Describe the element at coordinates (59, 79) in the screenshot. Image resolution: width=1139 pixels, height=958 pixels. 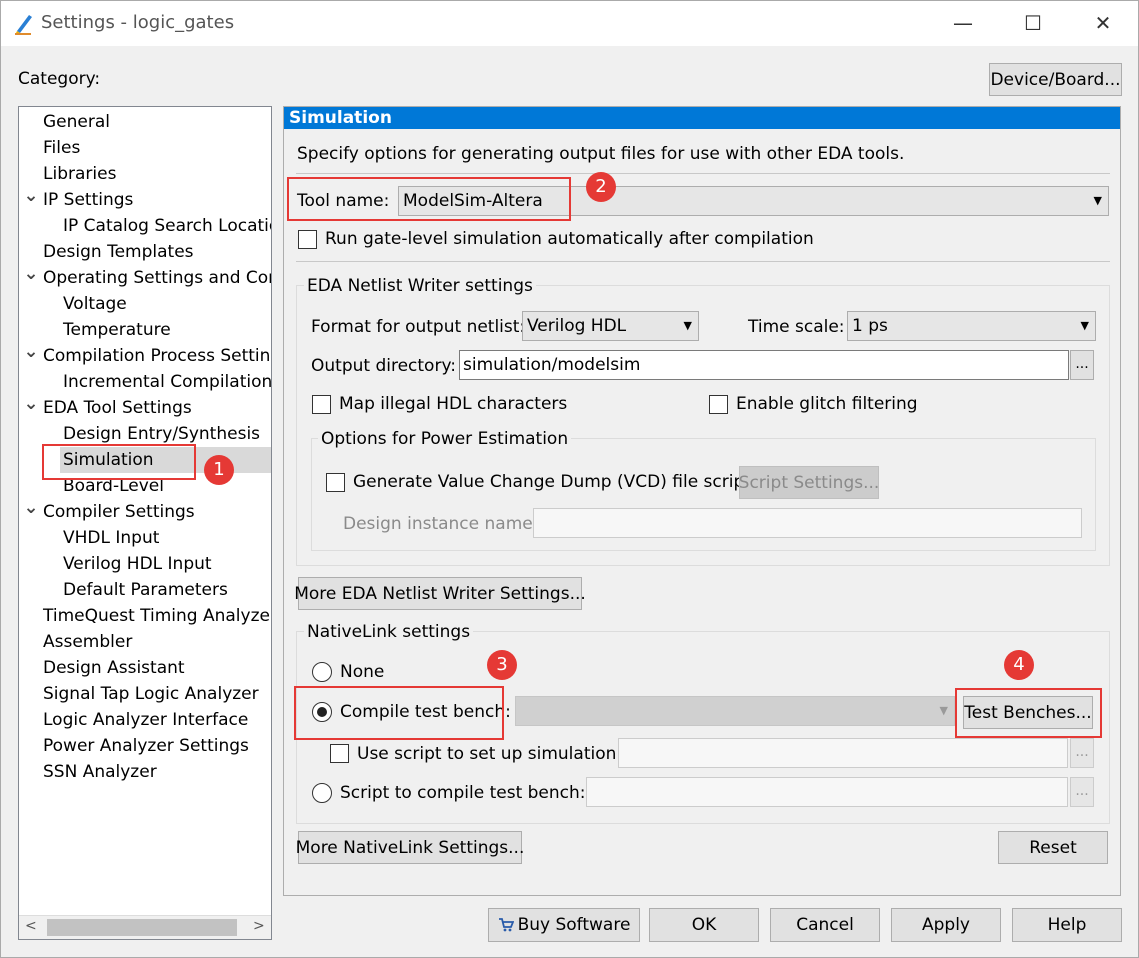
I see `category-label: Category:` at that location.